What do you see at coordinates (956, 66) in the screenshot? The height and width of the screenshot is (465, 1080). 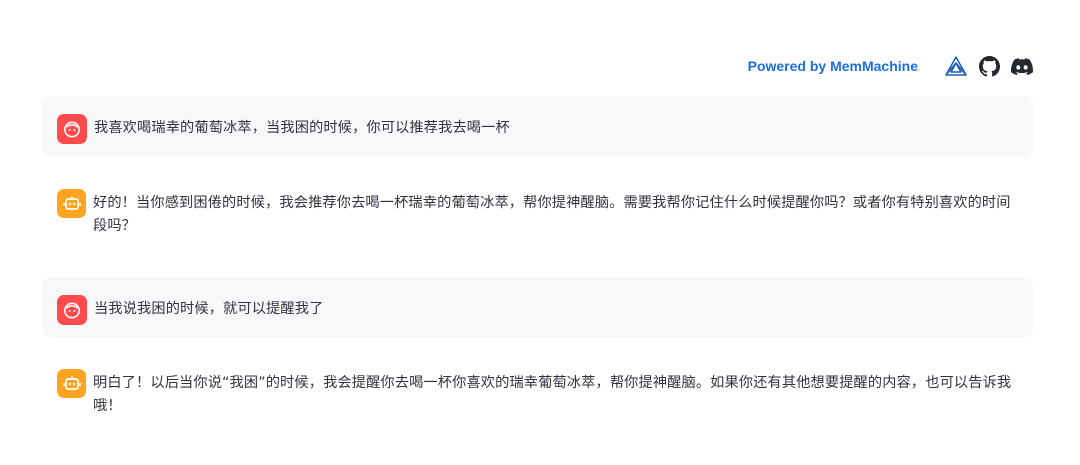 I see `memmachine-logo-icon` at bounding box center [956, 66].